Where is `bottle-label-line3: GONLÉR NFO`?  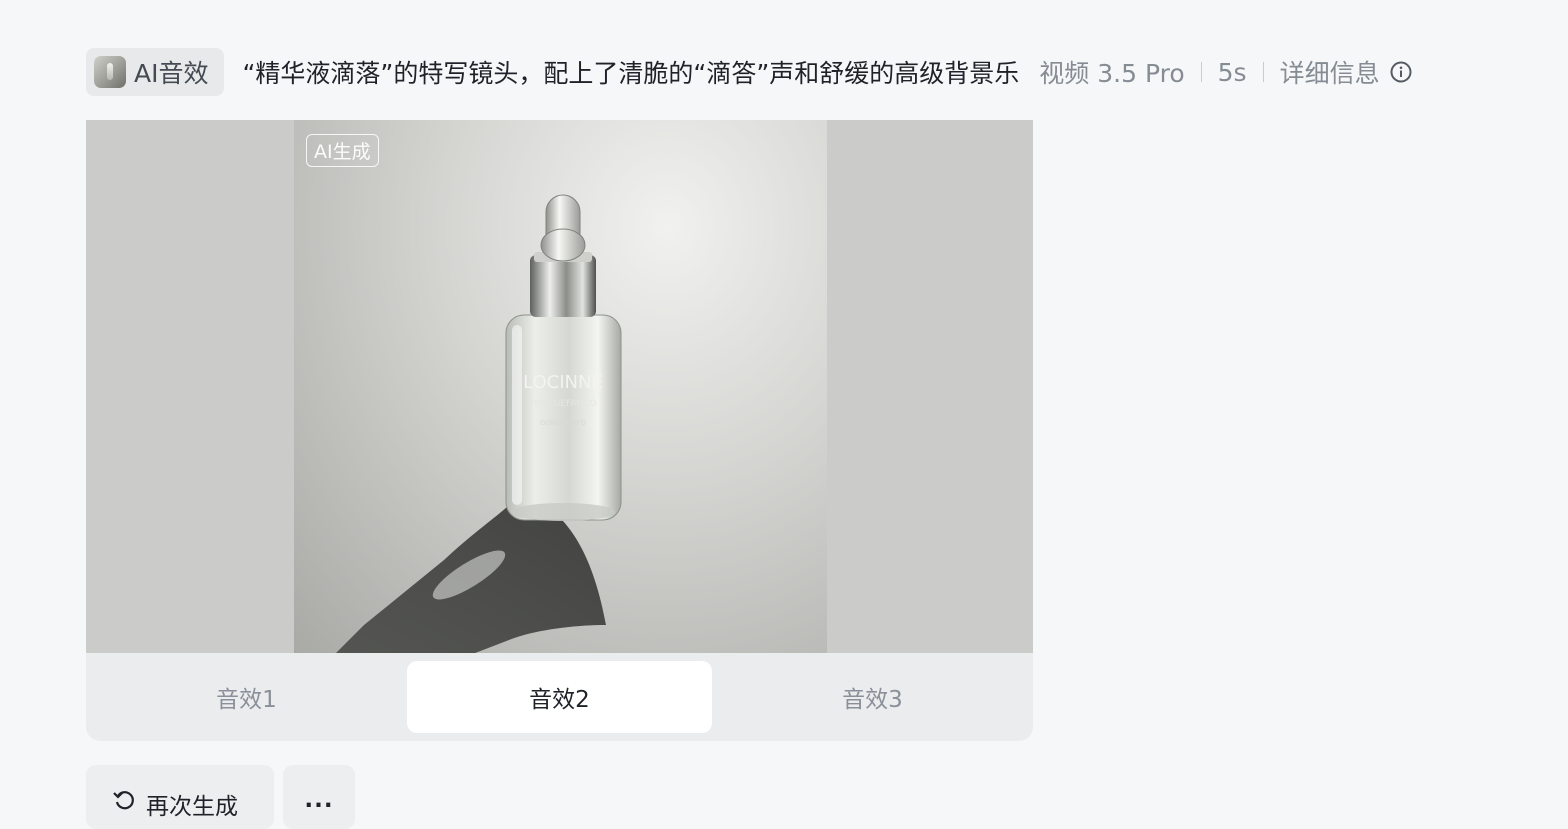 bottle-label-line3: GONLÉR NFO is located at coordinates (563, 422).